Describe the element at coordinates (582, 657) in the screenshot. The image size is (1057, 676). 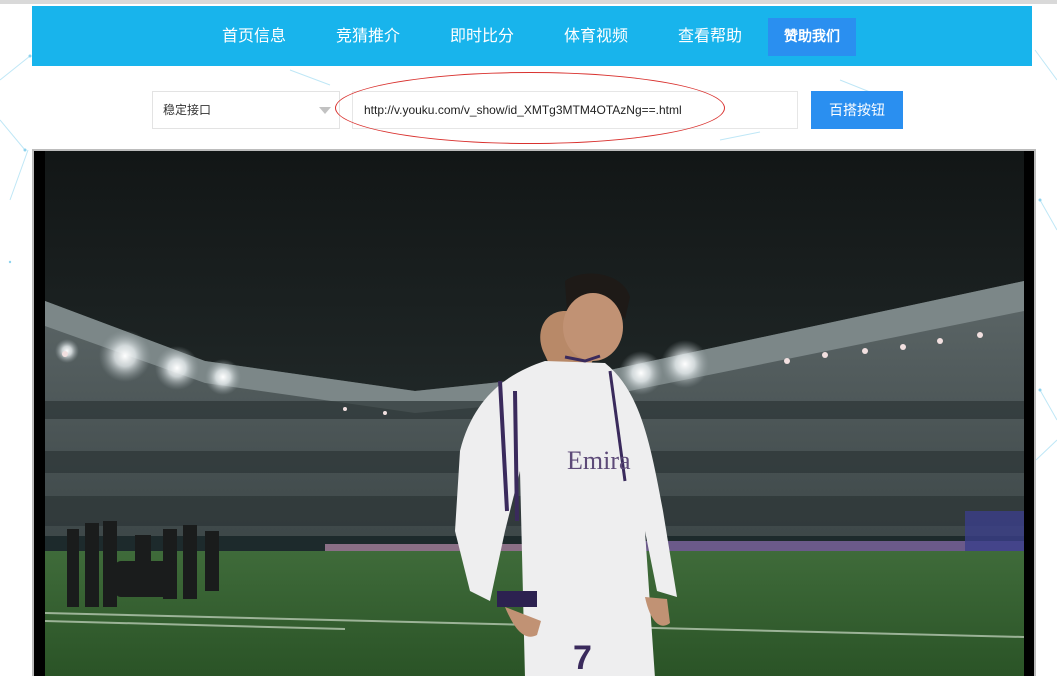
I see `shirt-number-text: 7` at that location.